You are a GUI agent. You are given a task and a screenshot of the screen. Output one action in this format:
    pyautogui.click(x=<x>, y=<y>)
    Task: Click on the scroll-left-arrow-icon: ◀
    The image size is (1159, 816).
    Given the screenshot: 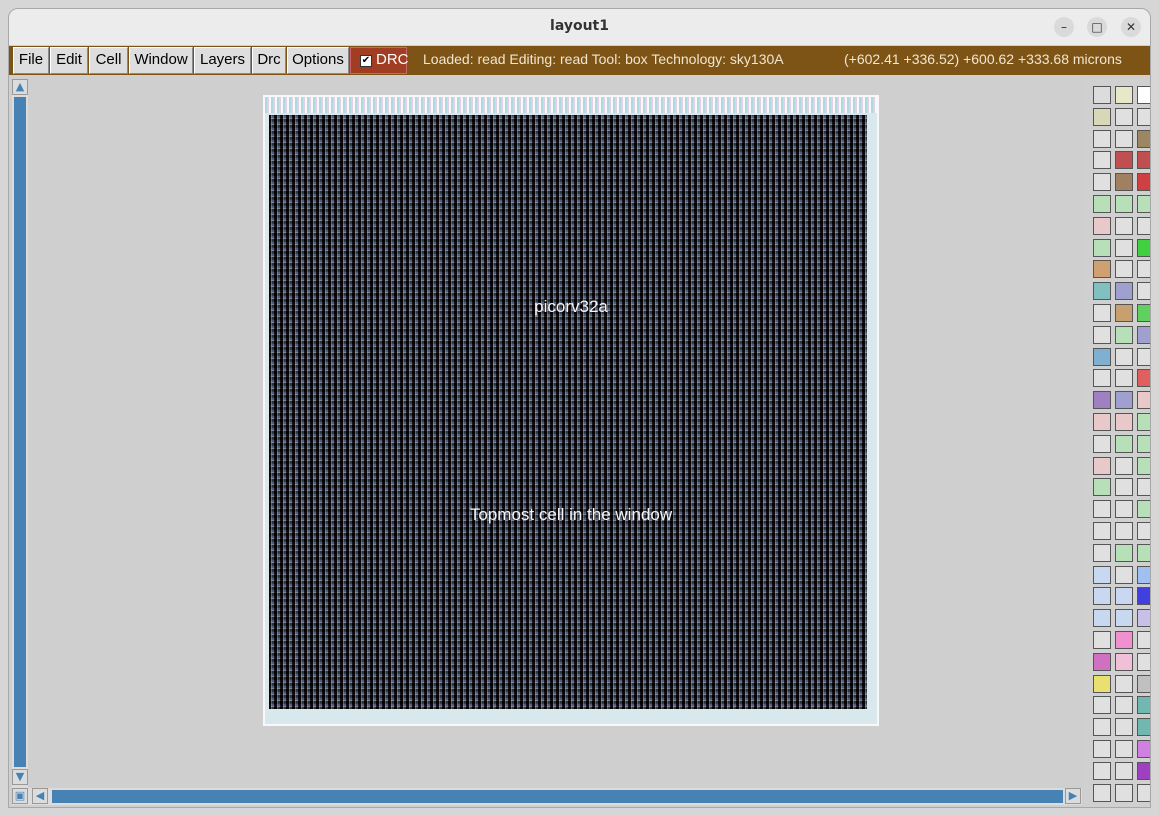 What is the action you would take?
    pyautogui.click(x=40, y=796)
    